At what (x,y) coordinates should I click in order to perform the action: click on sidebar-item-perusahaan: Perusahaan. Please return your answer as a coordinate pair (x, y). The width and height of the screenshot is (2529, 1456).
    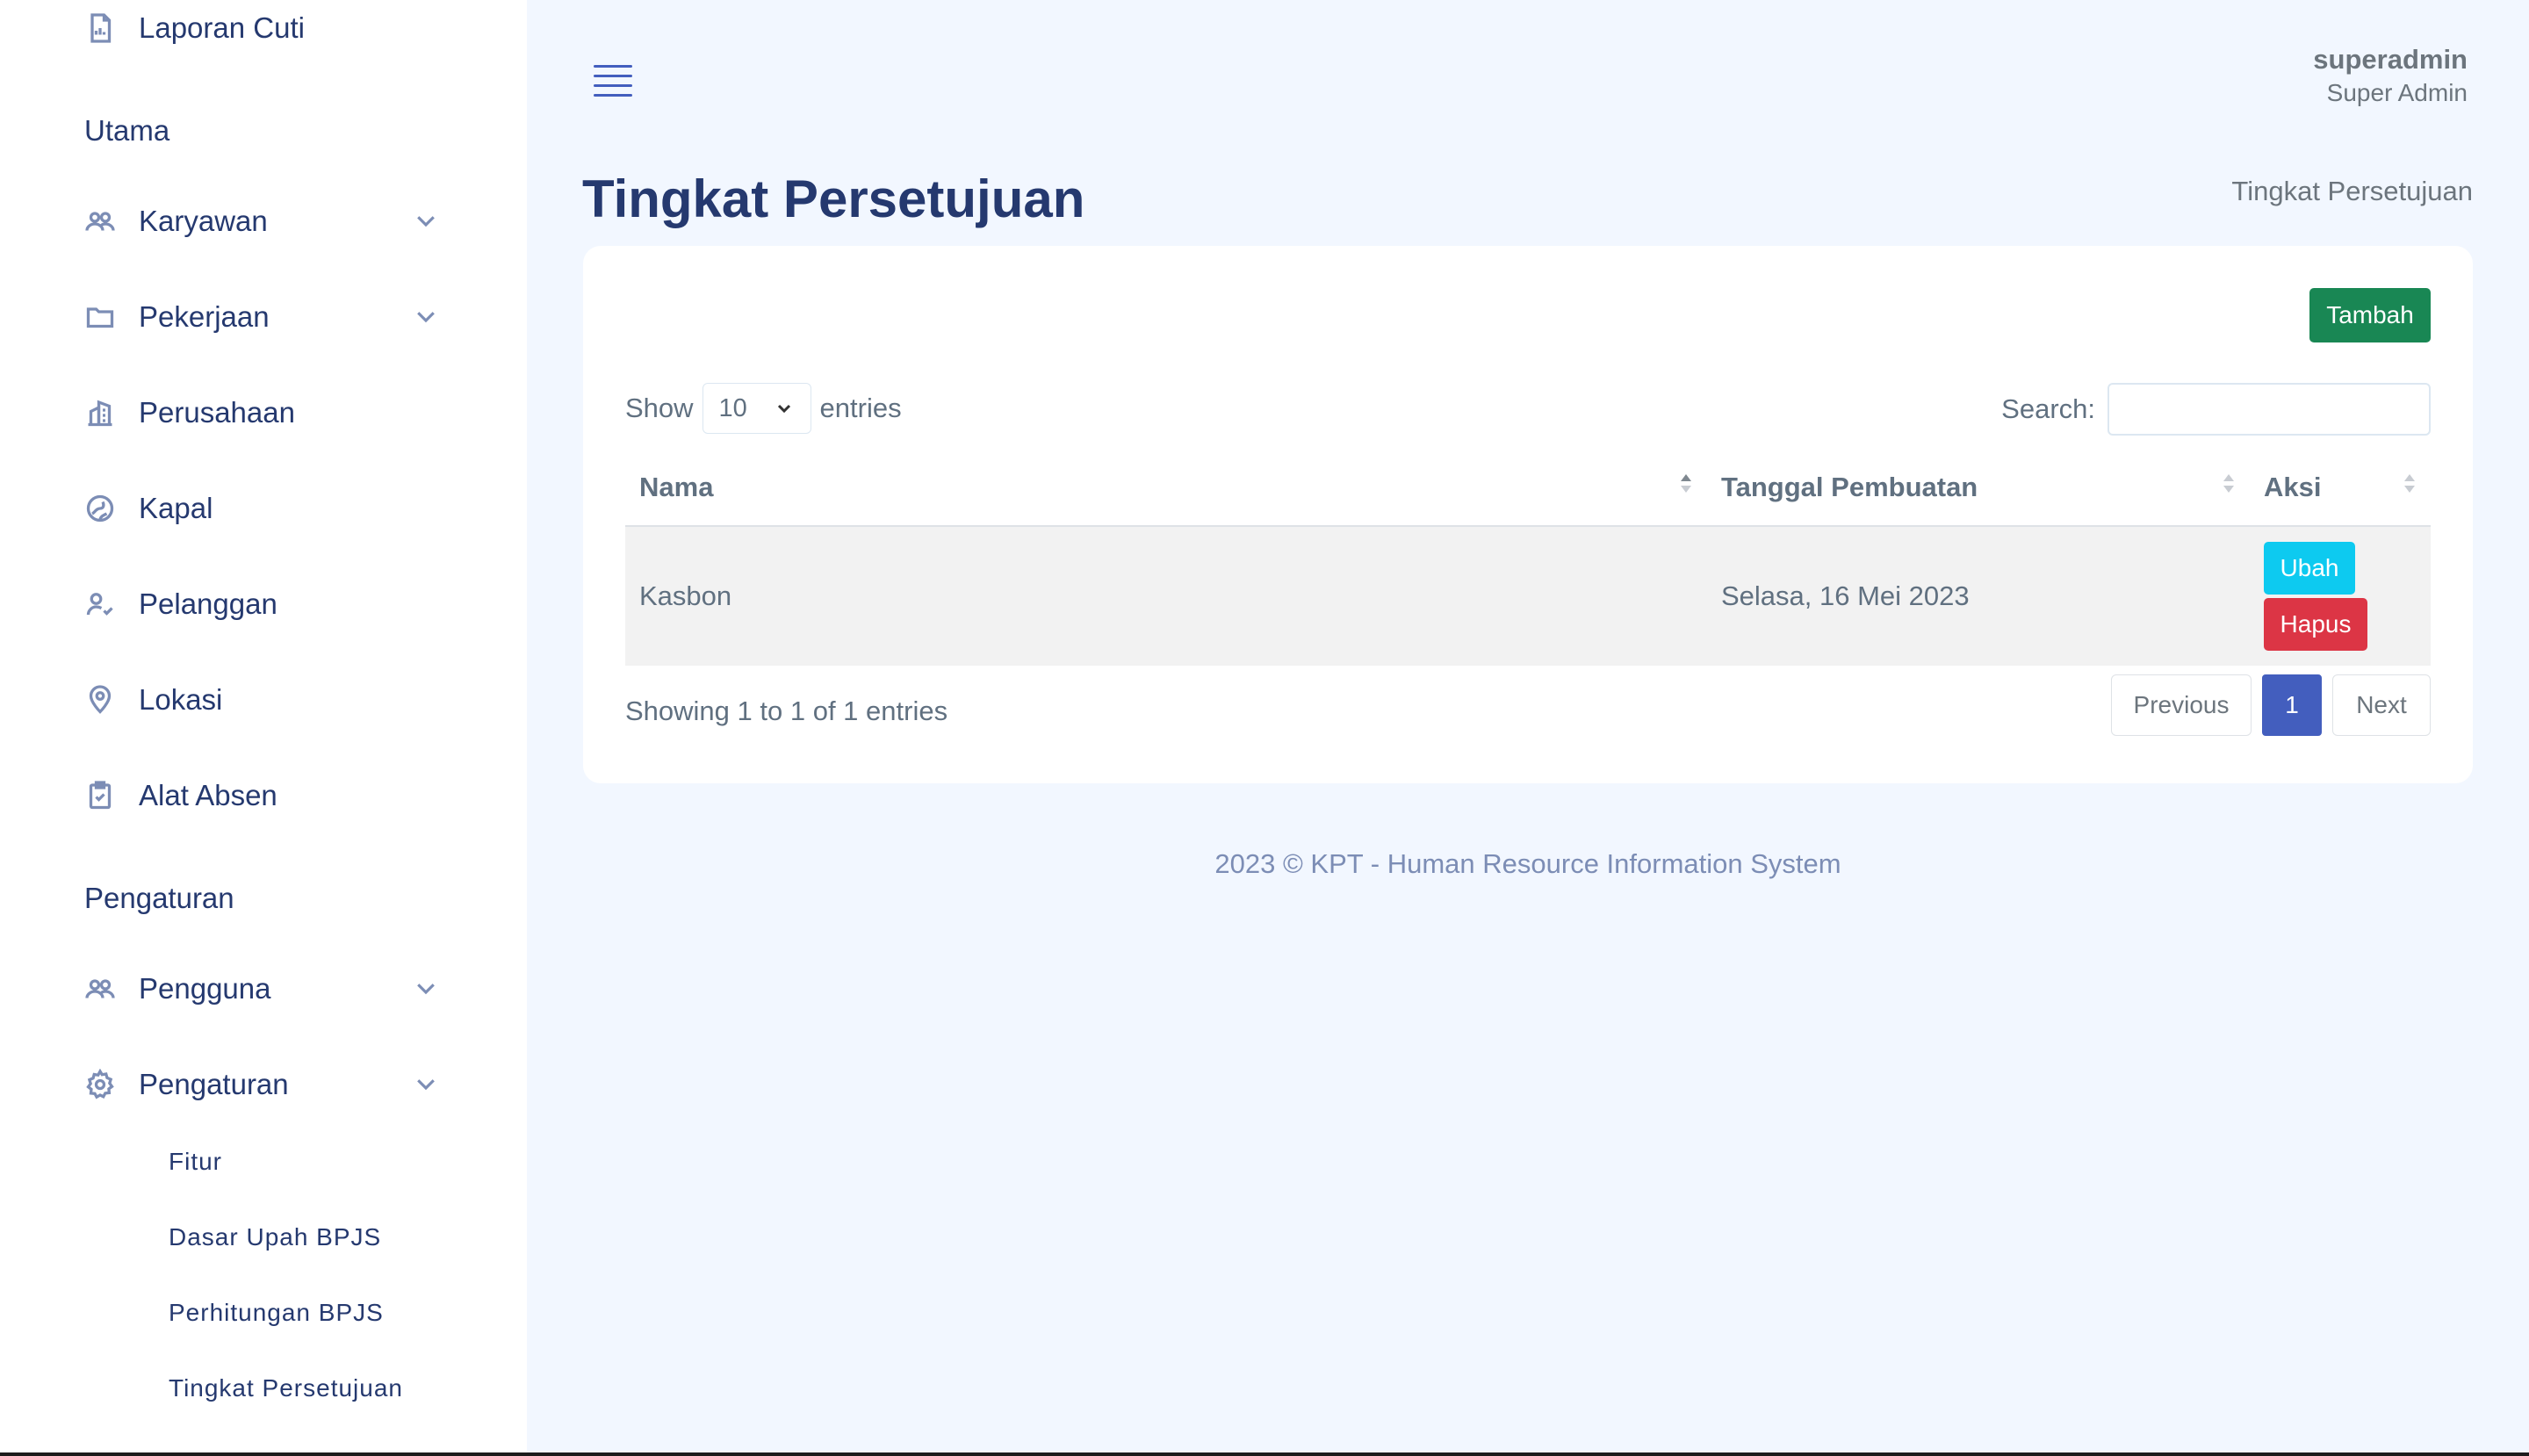
    Looking at the image, I should click on (189, 412).